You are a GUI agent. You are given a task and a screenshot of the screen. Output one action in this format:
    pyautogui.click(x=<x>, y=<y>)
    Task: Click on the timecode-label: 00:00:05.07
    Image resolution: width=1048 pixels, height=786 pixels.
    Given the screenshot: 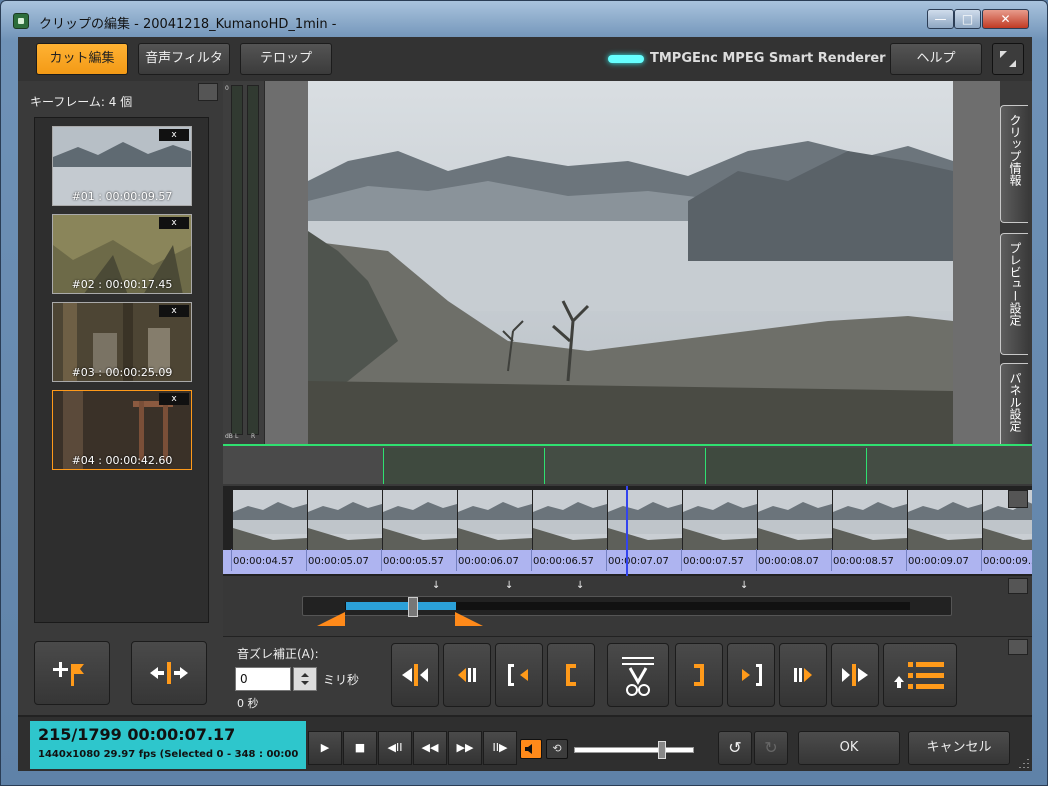 What is the action you would take?
    pyautogui.click(x=337, y=560)
    